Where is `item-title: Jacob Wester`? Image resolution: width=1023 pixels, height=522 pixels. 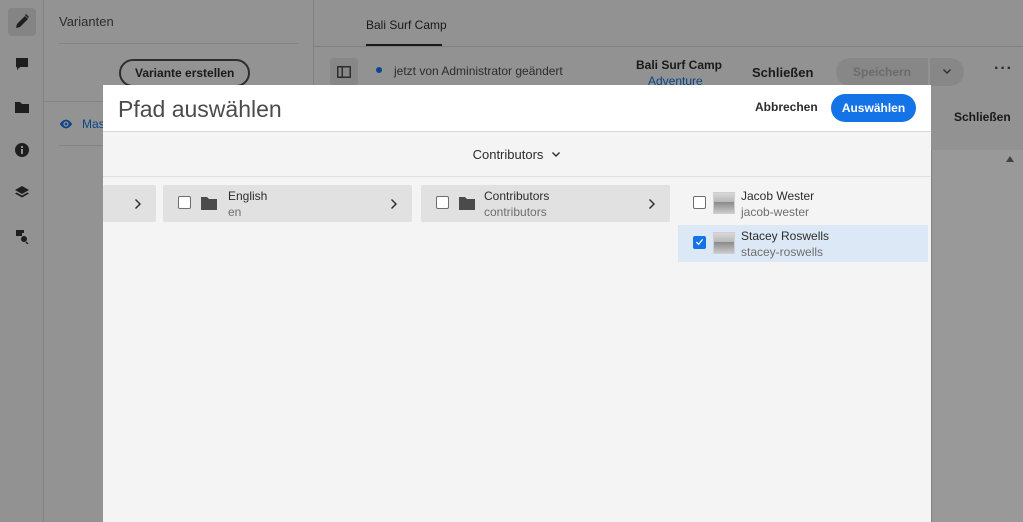 item-title: Jacob Wester is located at coordinates (778, 196).